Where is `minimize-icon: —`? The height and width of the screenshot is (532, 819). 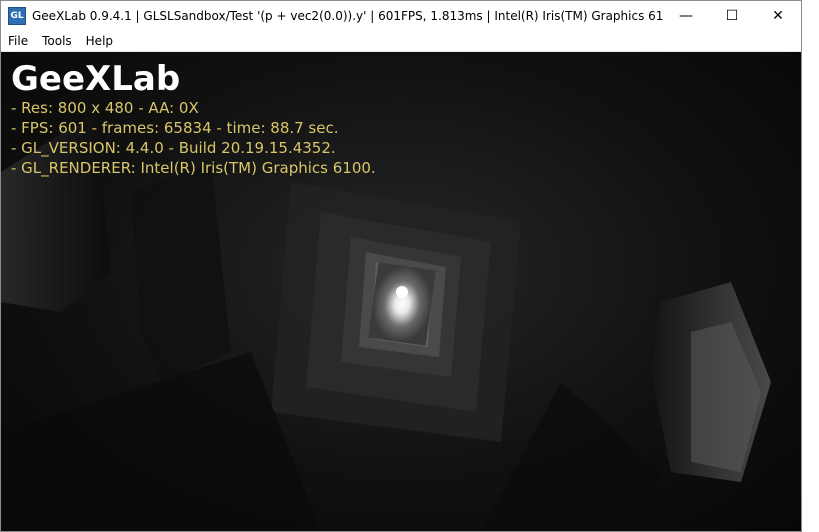
minimize-icon: — is located at coordinates (686, 16).